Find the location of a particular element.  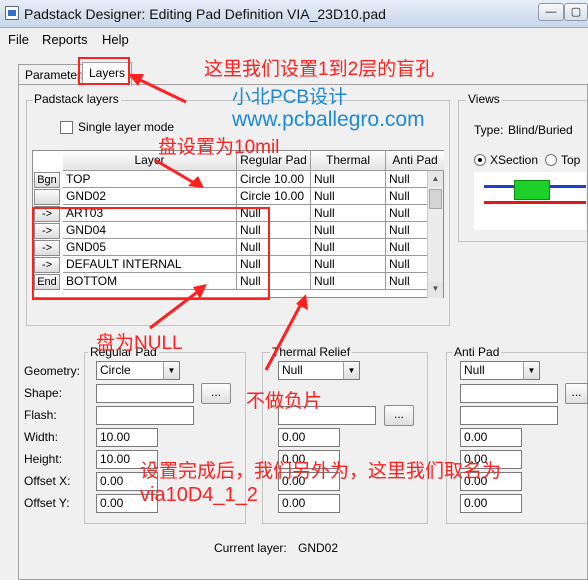

annotation-pad-null: 盘为NULL is located at coordinates (139, 343).